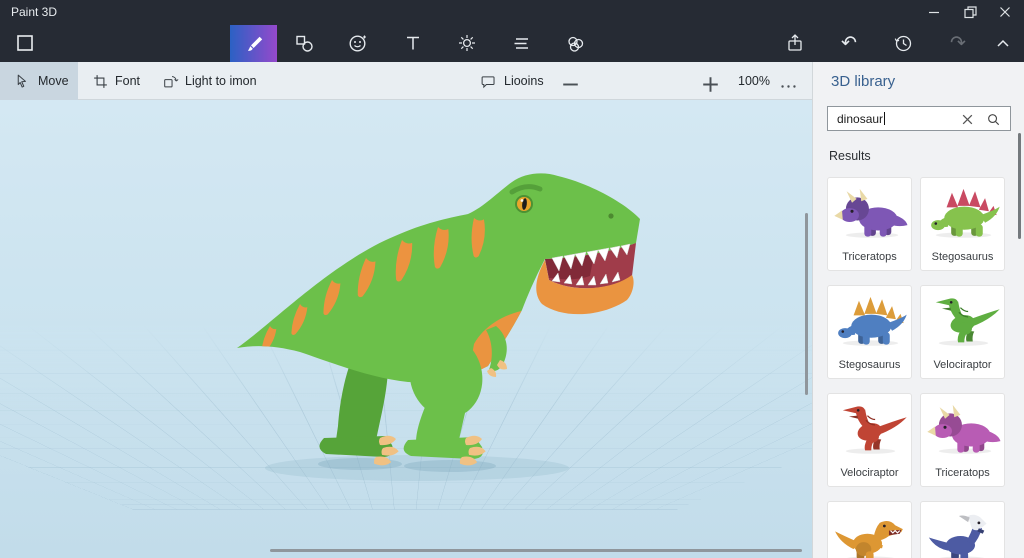 This screenshot has height=558, width=1024. I want to click on 3d-library-icon, so click(576, 44).